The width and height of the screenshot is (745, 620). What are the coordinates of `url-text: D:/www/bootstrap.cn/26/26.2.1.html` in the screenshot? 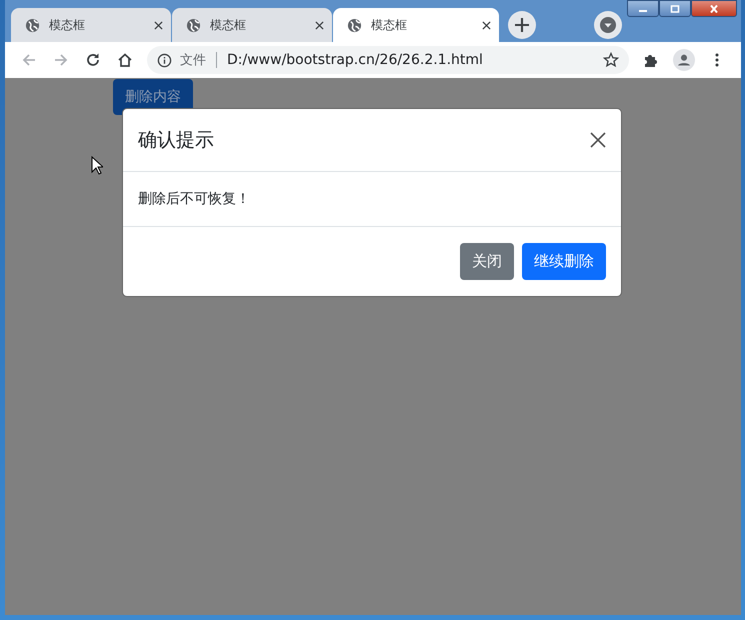 It's located at (355, 60).